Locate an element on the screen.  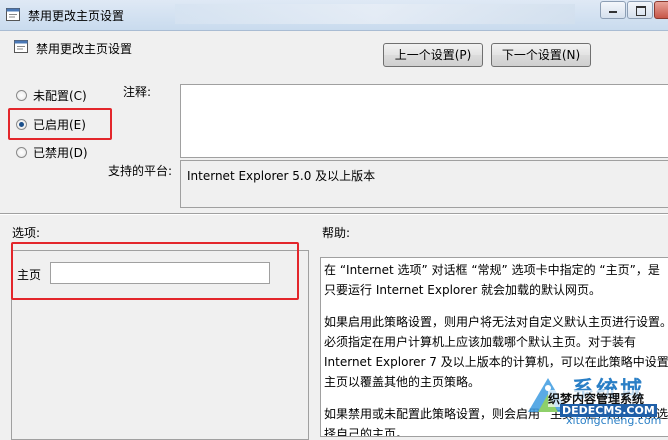
close-button is located at coordinates (661, 10).